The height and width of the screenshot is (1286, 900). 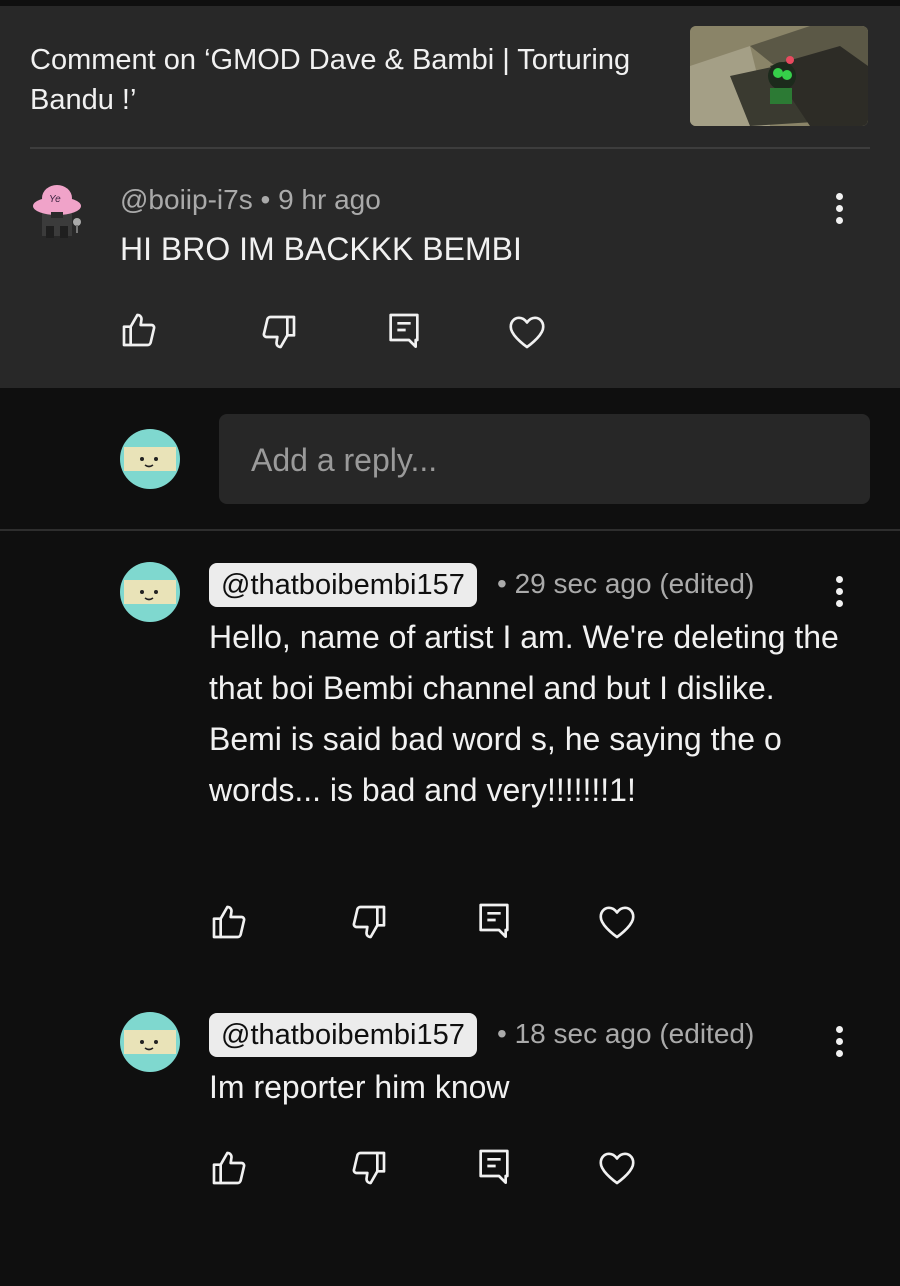 I want to click on comment-text: HI BRO IM BACKKK BEMBI, so click(x=321, y=249).